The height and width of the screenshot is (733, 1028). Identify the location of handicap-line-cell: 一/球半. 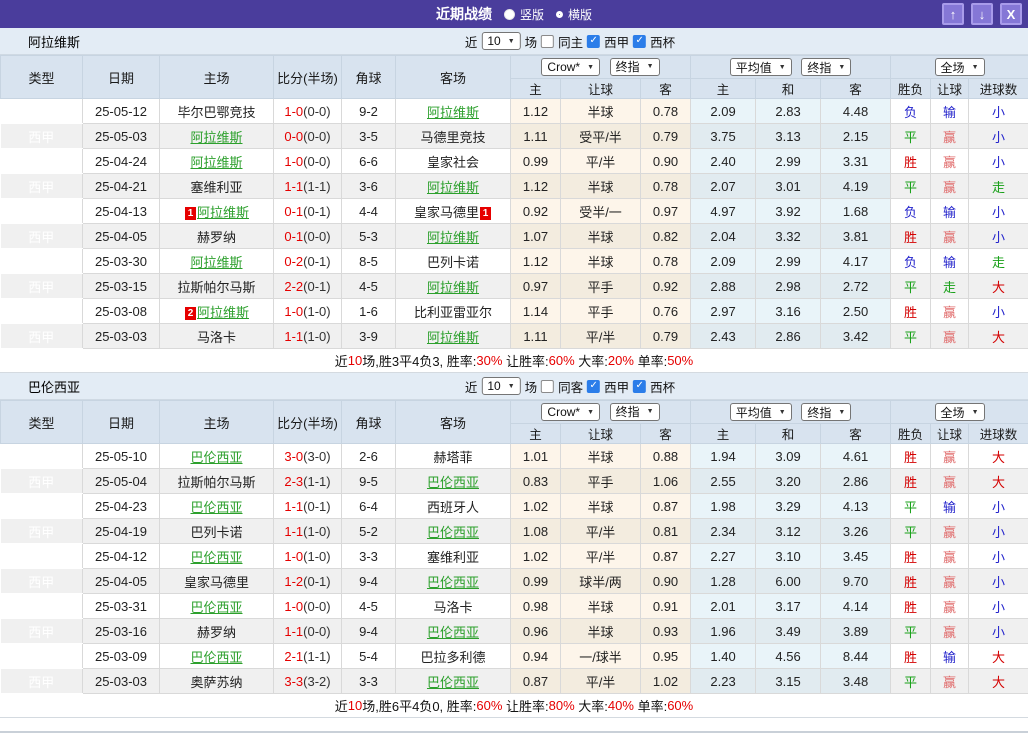
(600, 656).